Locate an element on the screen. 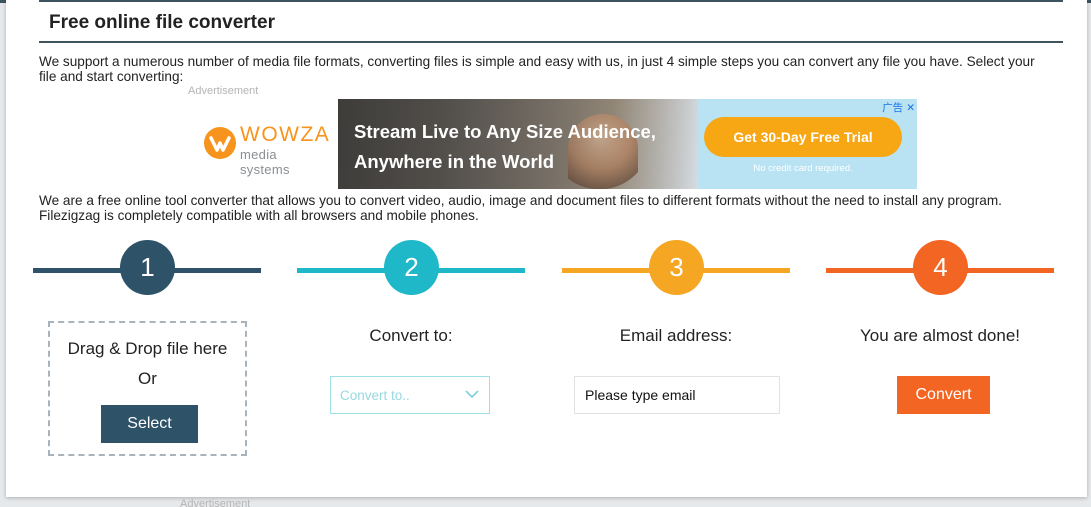 The height and width of the screenshot is (507, 1091). page-title: Free online file converter is located at coordinates (162, 22).